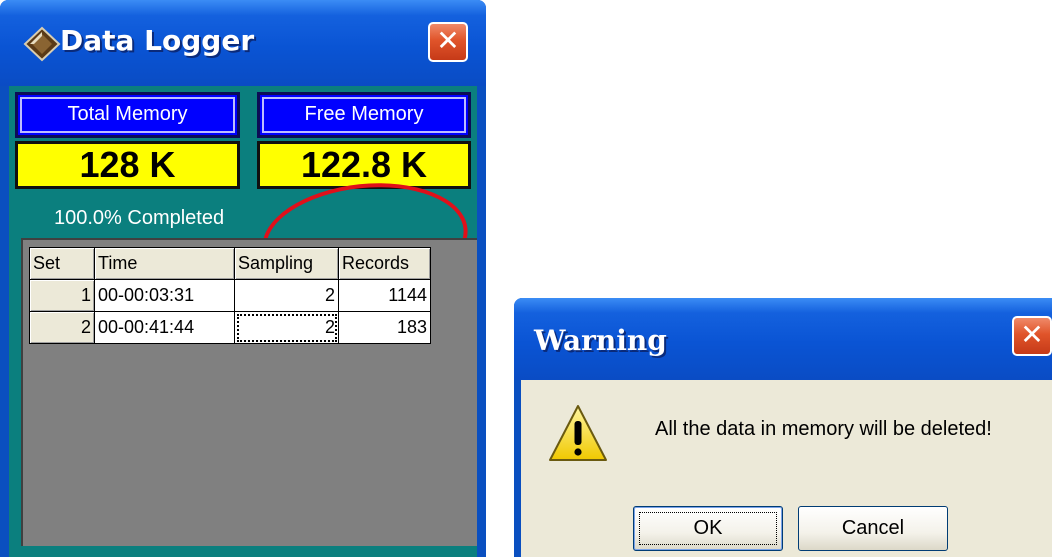 This screenshot has height=557, width=1052. Describe the element at coordinates (157, 40) in the screenshot. I see `window-title: Data Logger` at that location.